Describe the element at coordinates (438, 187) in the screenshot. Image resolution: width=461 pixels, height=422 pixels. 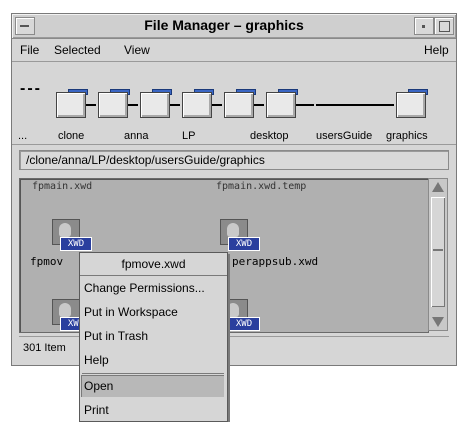
I see `scroll-up-arrow-icon` at that location.